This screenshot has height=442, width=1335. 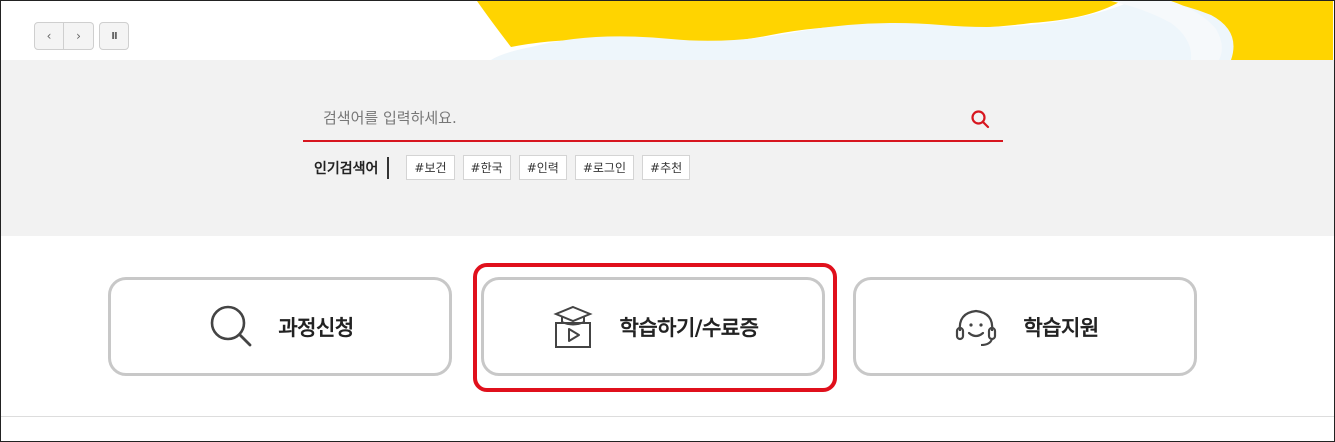 I want to click on slider-next-button: ›, so click(x=79, y=36).